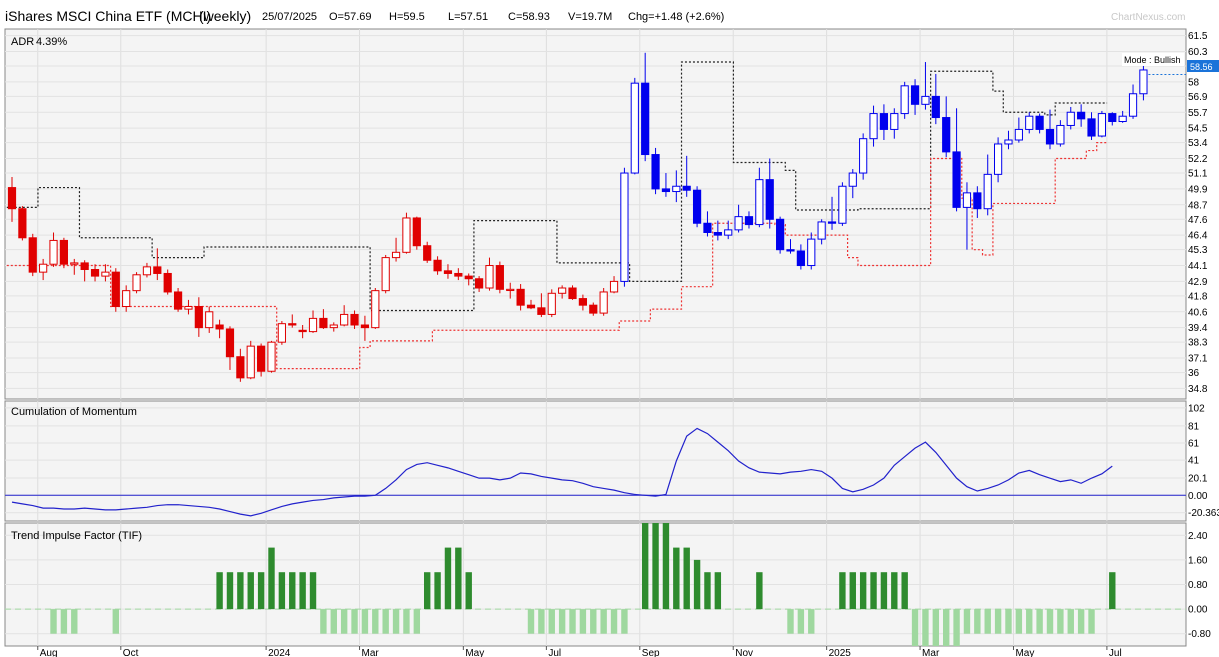 This screenshot has width=1219, height=657. Describe the element at coordinates (1194, 426) in the screenshot. I see `momentum-tick-label: 81` at that location.